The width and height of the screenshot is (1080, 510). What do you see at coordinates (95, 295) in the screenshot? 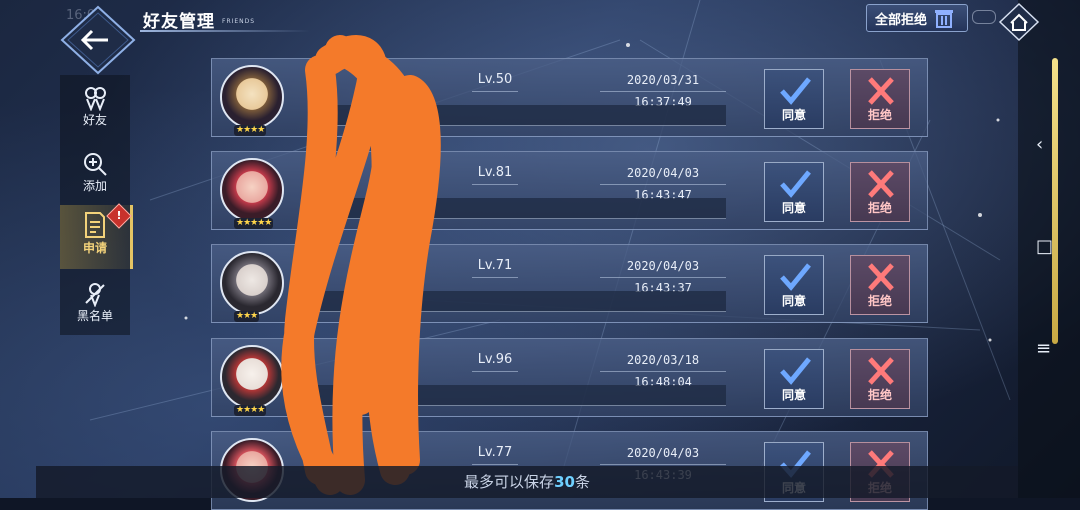
I see `blacklist-icon` at bounding box center [95, 295].